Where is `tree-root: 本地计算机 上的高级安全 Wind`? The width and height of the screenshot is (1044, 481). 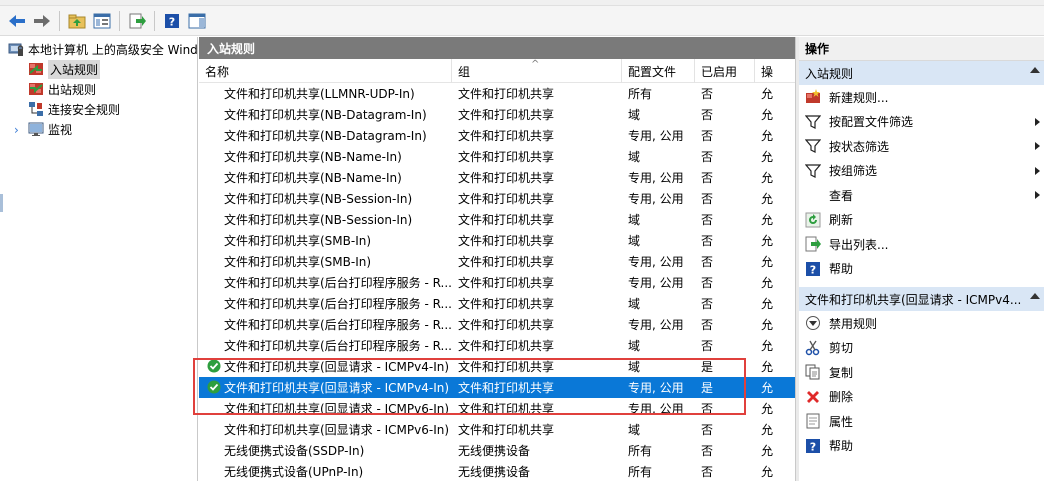
tree-root: 本地计算机 上的高级安全 Wind is located at coordinates (102, 49).